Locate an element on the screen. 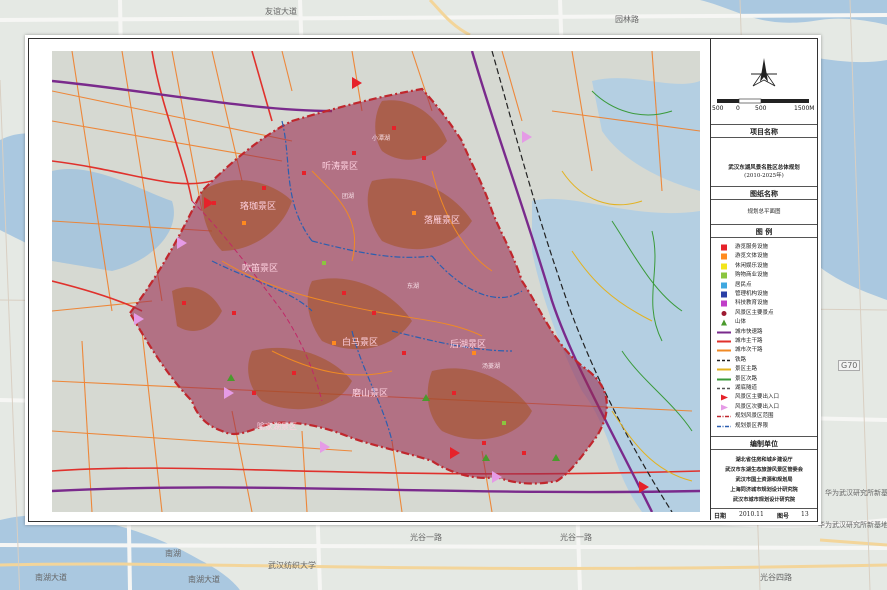 The image size is (887, 590). zone-label: 吹笛景区 is located at coordinates (260, 269).